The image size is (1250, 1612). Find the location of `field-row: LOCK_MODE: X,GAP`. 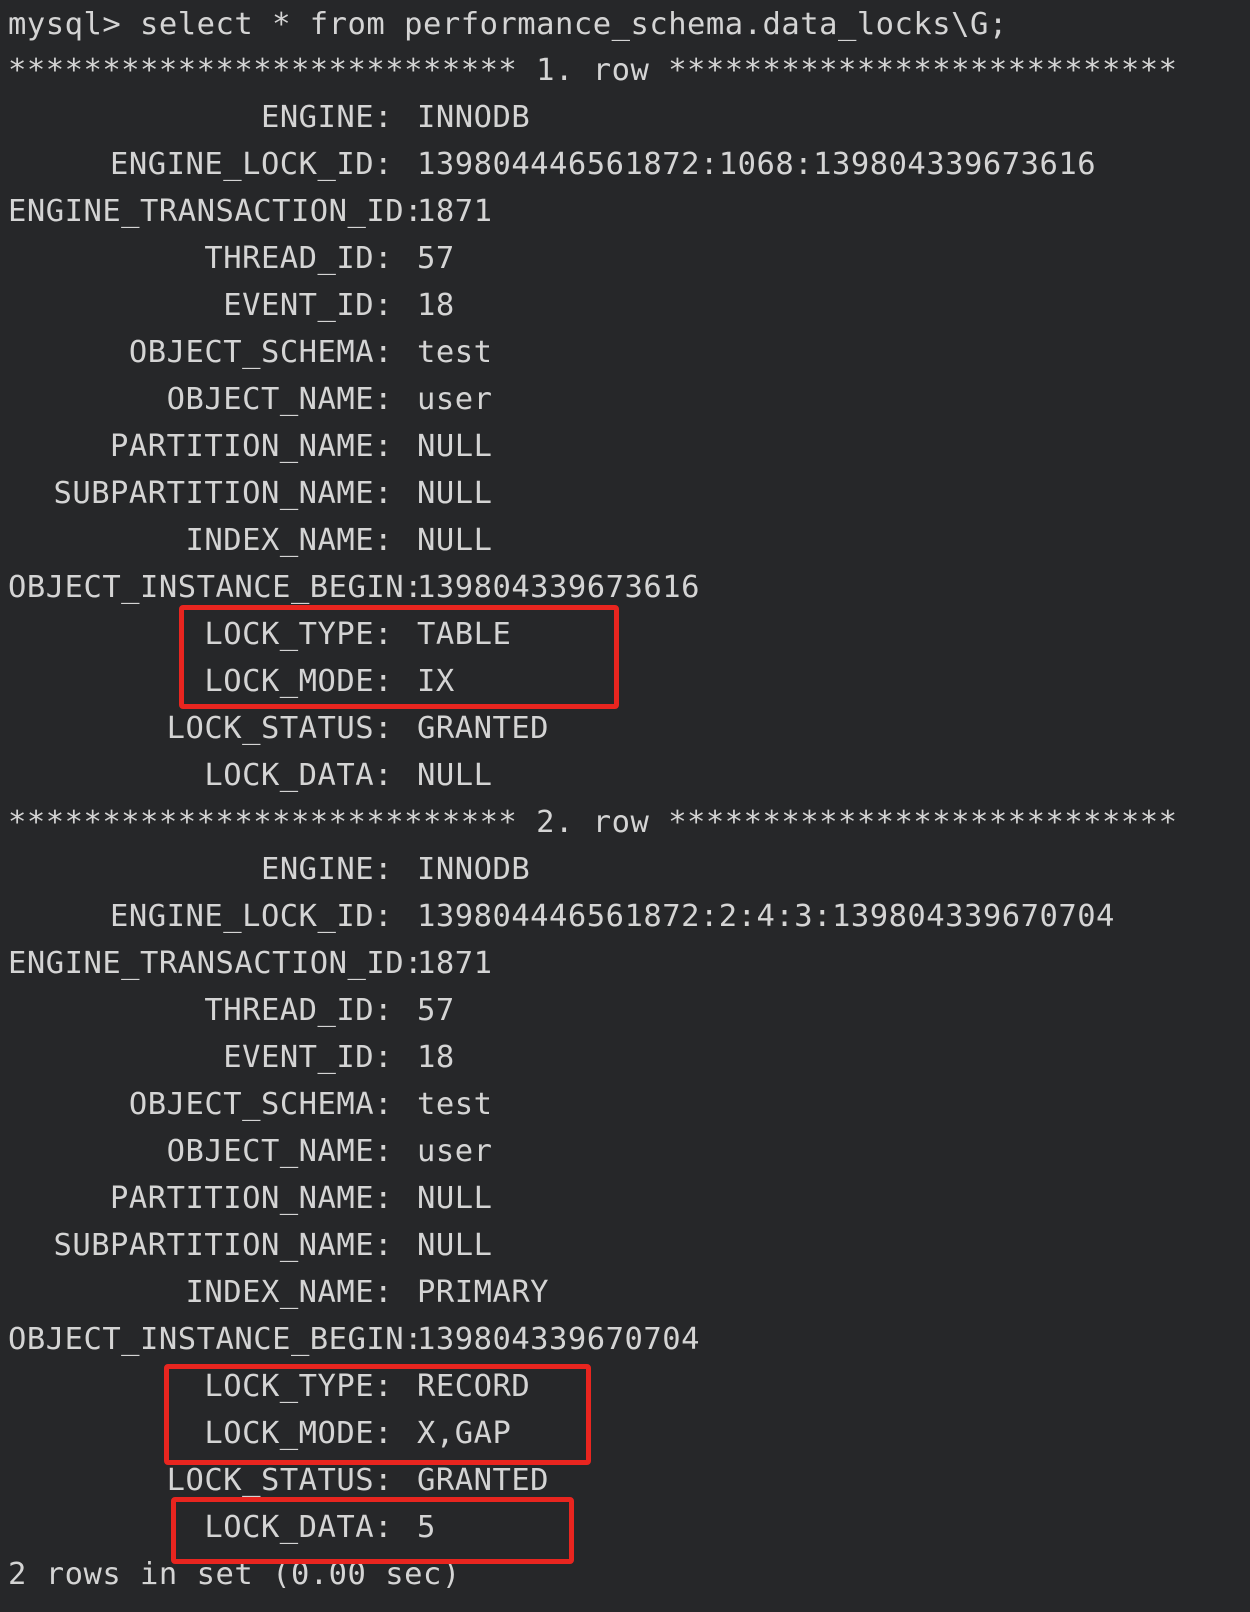

field-row: LOCK_MODE: X,GAP is located at coordinates (259, 1433).